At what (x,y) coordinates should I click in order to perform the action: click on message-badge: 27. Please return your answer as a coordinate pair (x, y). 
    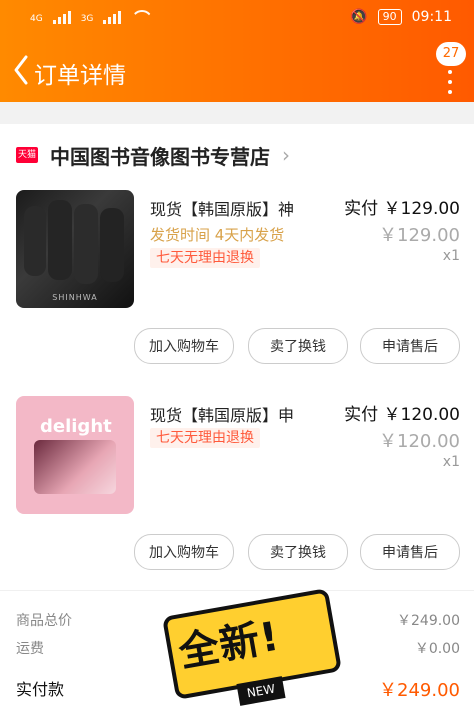
    Looking at the image, I should click on (451, 54).